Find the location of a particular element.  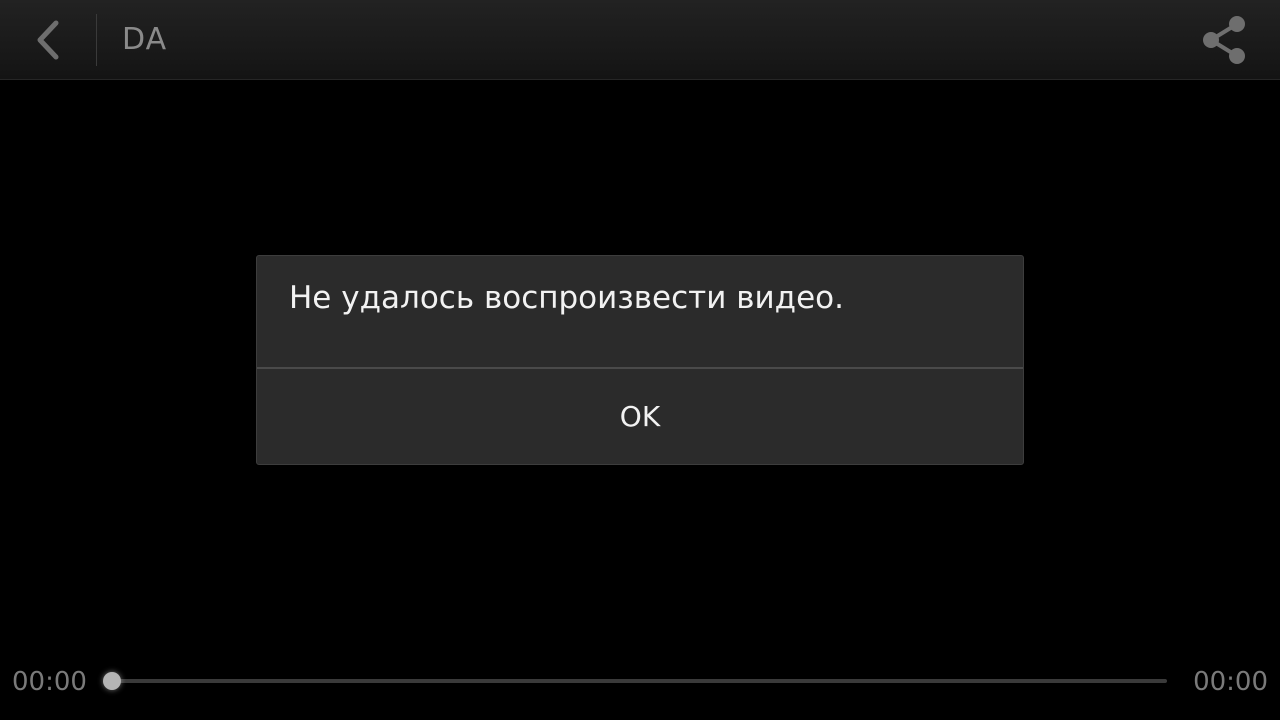

ok-button: OK is located at coordinates (640, 416).